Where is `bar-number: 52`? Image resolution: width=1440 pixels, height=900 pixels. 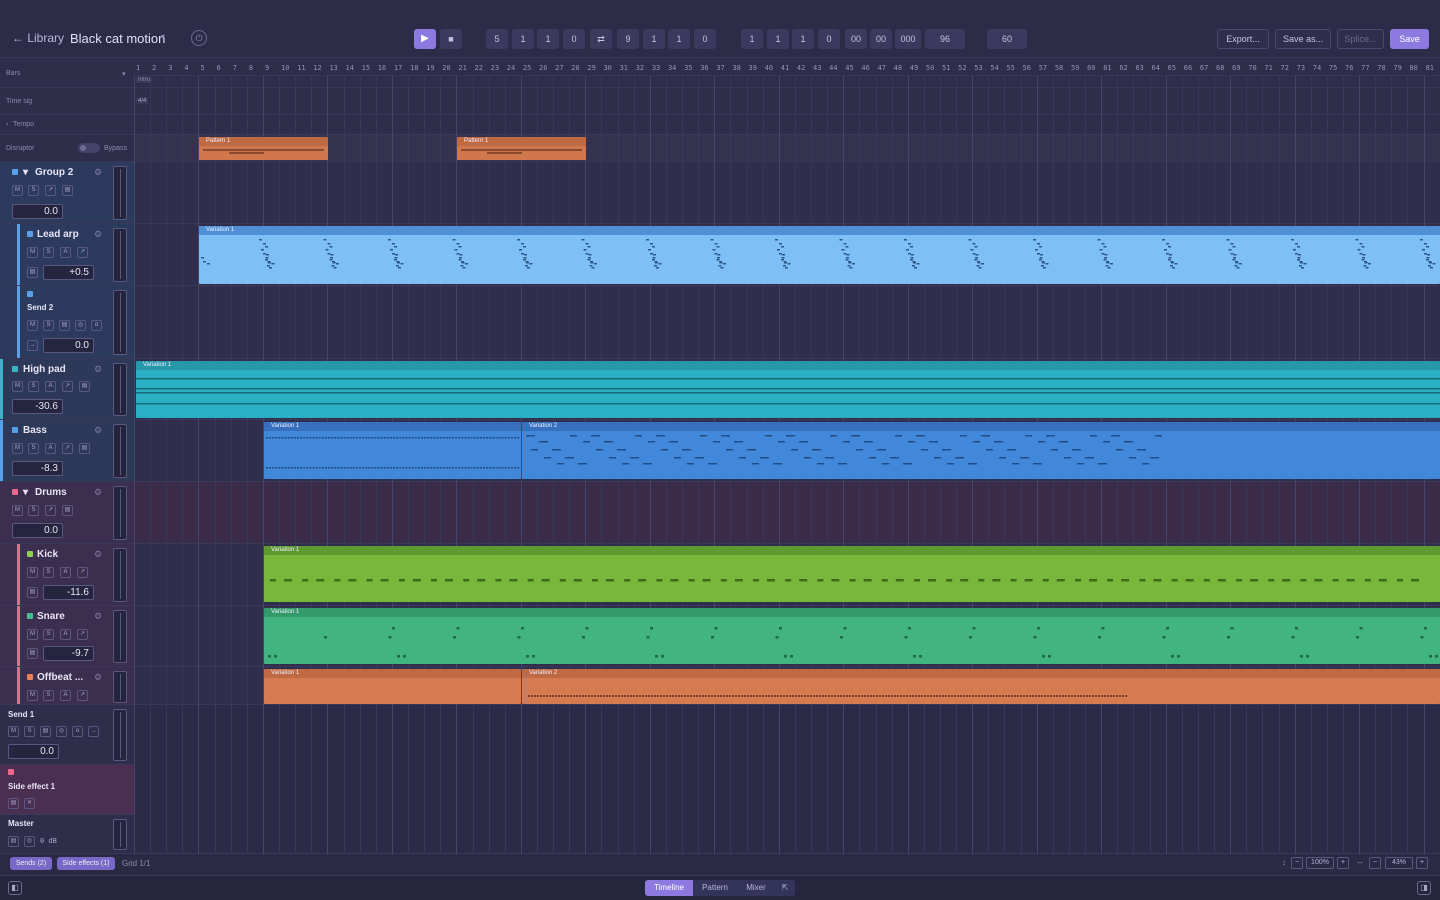
bar-number: 52 is located at coordinates (962, 68).